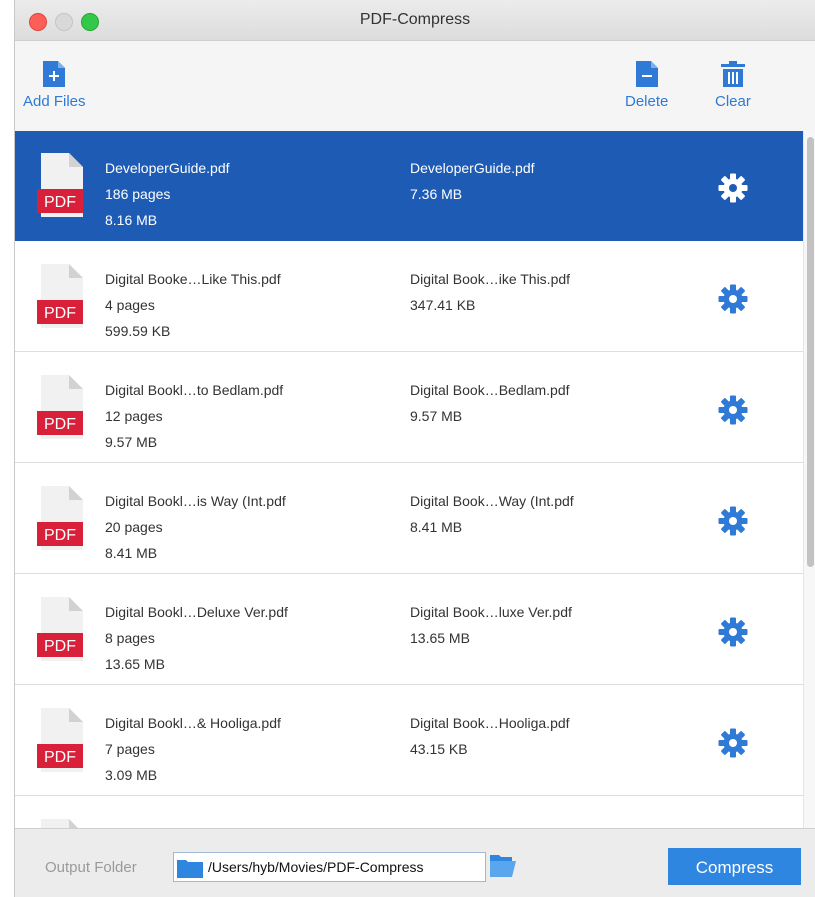 The width and height of the screenshot is (815, 897). Describe the element at coordinates (193, 279) in the screenshot. I see `file-name: Digital Booke…Like This.pdf` at that location.